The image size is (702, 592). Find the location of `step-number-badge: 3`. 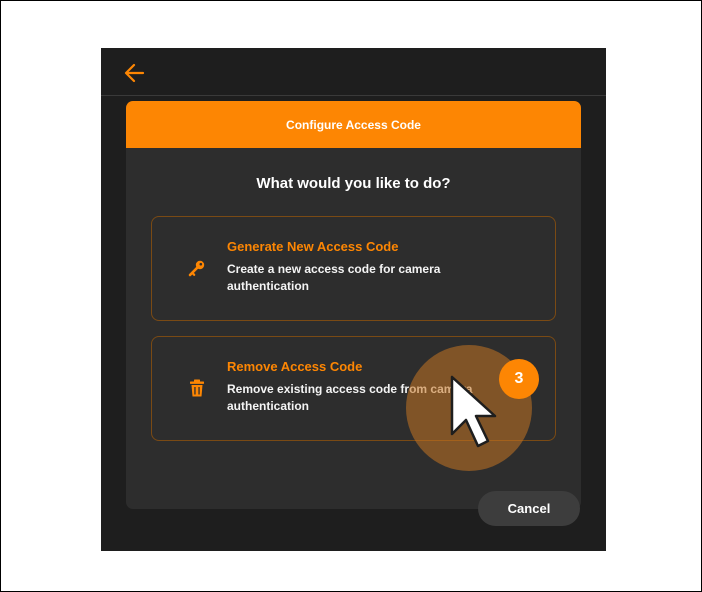

step-number-badge: 3 is located at coordinates (519, 379).